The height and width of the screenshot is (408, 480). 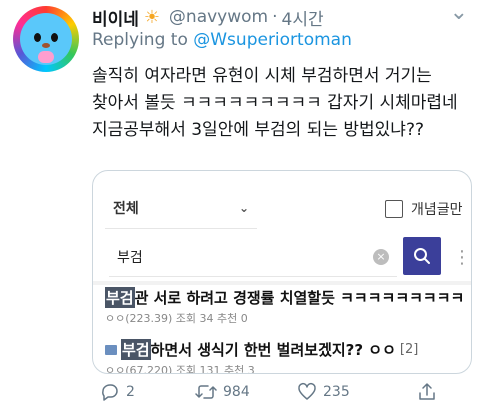 What do you see at coordinates (126, 208) in the screenshot?
I see `category-select-value: 전체` at bounding box center [126, 208].